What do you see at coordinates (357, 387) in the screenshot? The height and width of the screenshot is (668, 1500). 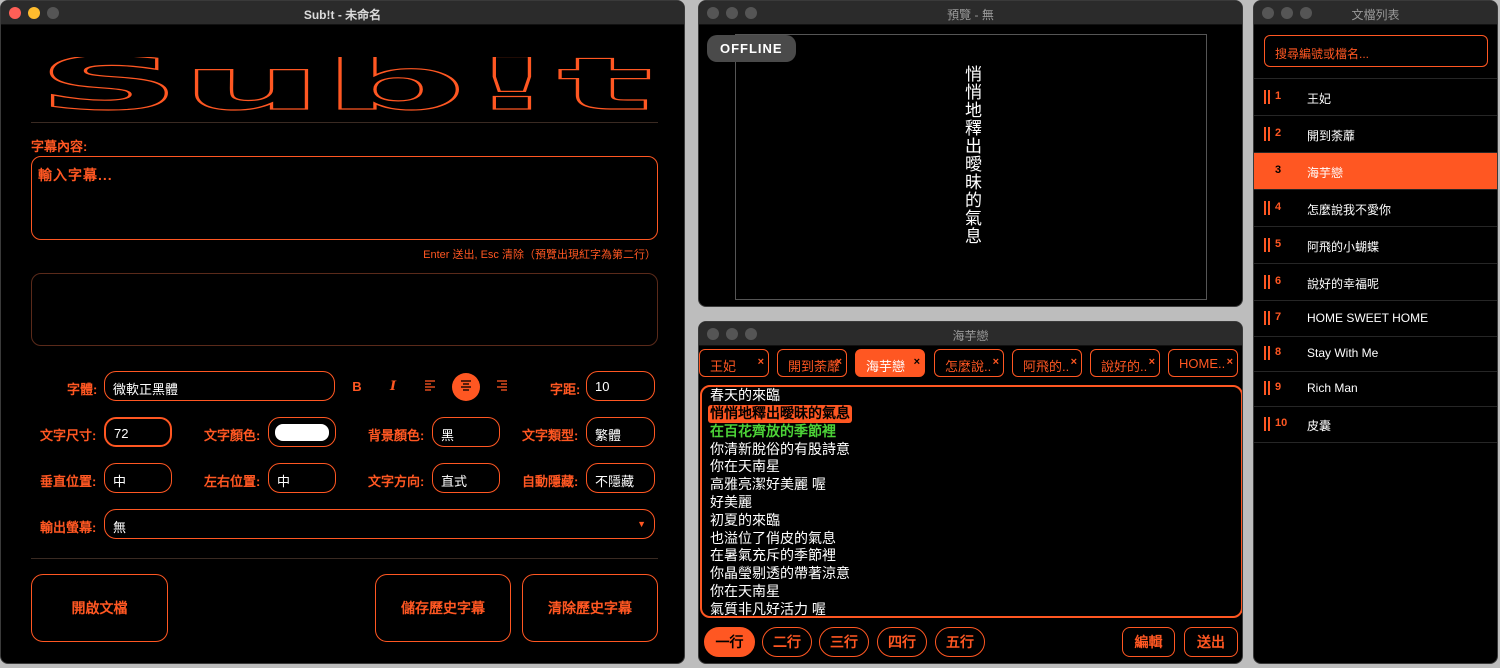 I see `bold-button: B` at bounding box center [357, 387].